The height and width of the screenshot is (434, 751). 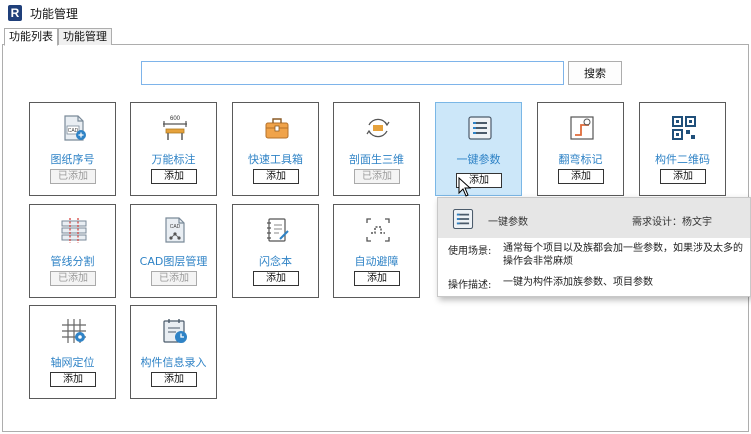 I want to click on card-label: 构件二维码, so click(x=682, y=159).